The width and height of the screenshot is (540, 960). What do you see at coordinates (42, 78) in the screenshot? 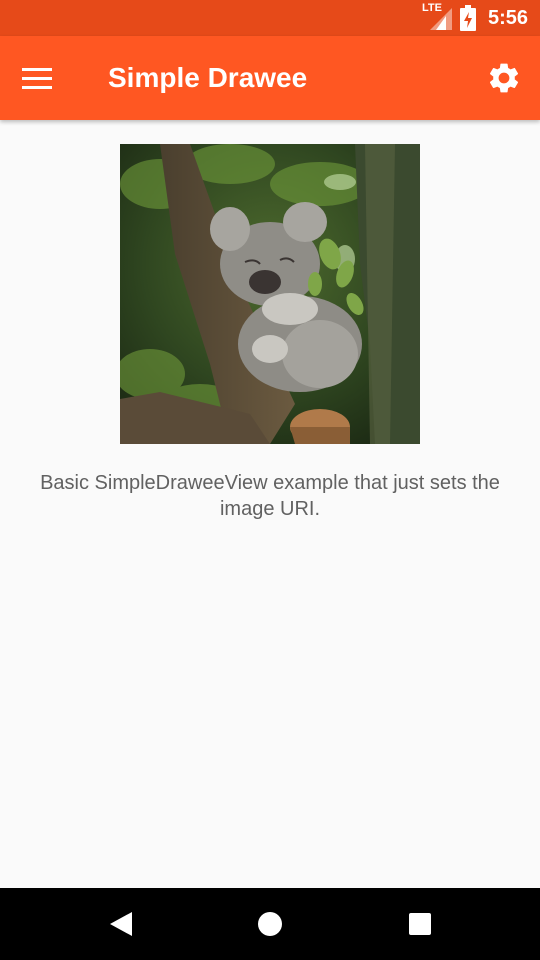
I see `hamburger-menu-icon` at bounding box center [42, 78].